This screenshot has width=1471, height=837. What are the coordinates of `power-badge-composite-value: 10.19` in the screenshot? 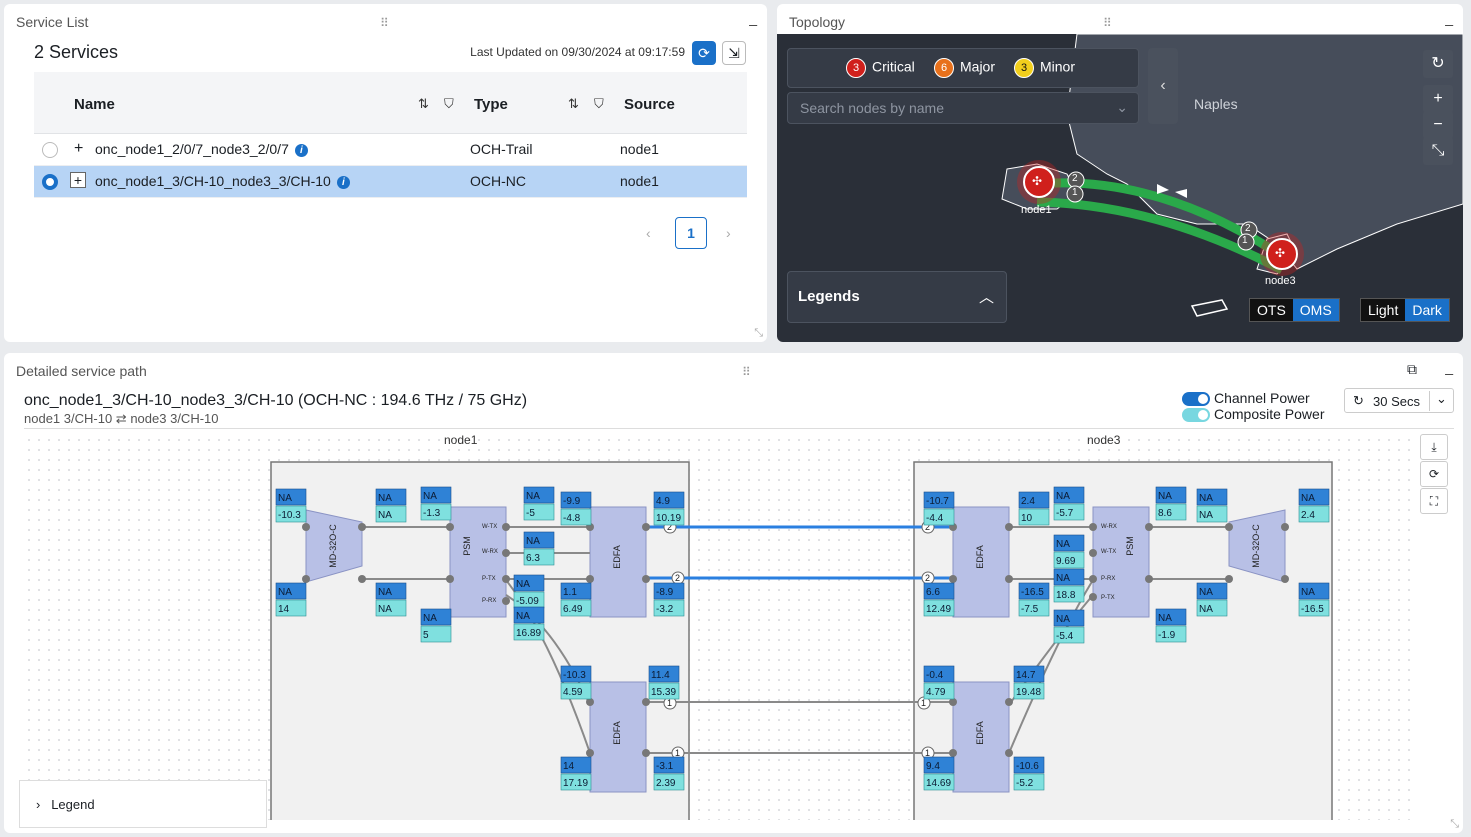 It's located at (668, 518).